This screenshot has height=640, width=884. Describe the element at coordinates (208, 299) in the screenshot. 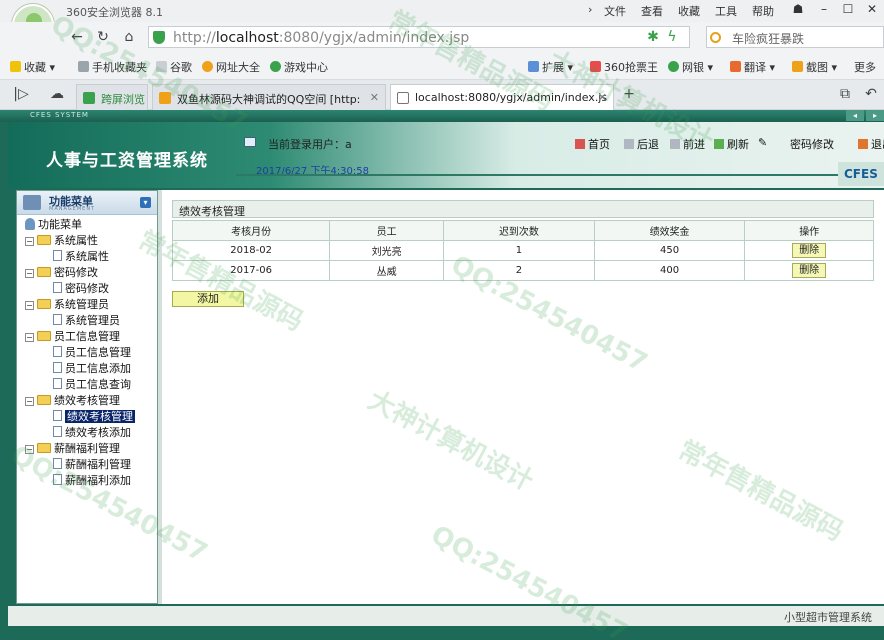

I see `add-button: 添加` at that location.